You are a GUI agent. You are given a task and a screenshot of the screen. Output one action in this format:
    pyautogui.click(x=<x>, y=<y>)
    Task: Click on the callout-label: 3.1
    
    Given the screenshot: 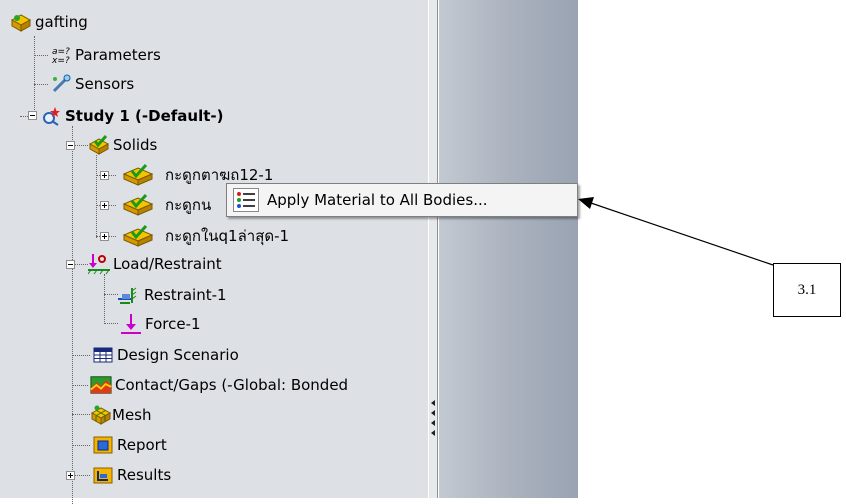 What is the action you would take?
    pyautogui.click(x=807, y=289)
    